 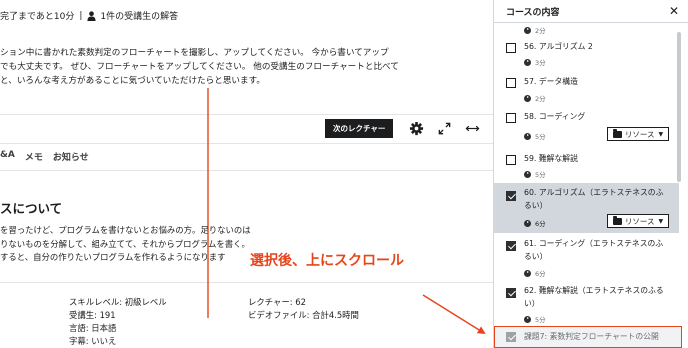 What do you see at coordinates (586, 166) in the screenshot?
I see `curriculum-item: 59. 難解な解説 5分` at bounding box center [586, 166].